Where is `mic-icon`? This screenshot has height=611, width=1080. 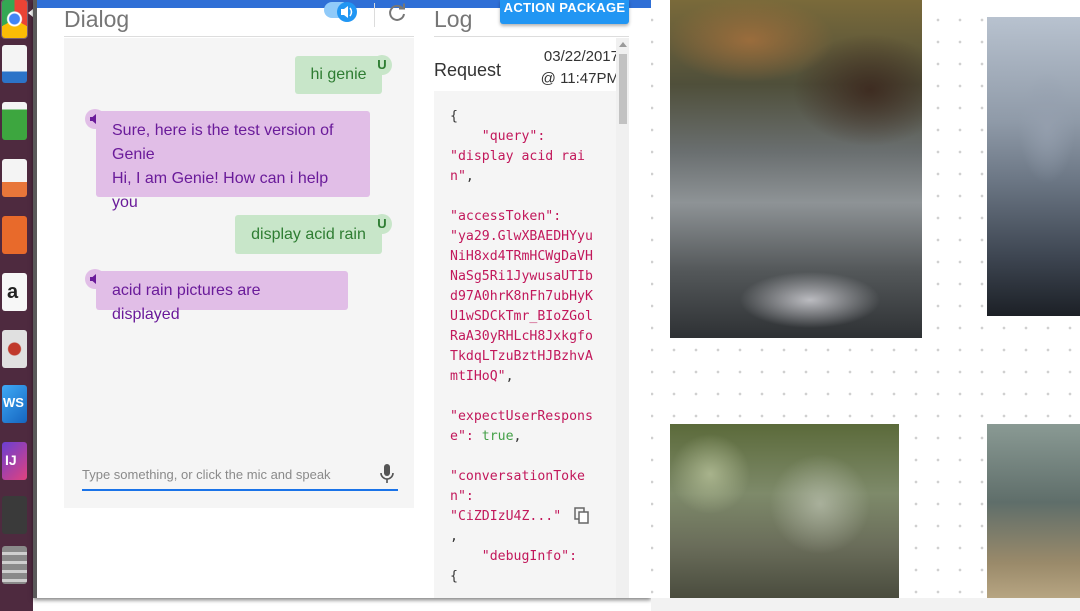 mic-icon is located at coordinates (387, 474).